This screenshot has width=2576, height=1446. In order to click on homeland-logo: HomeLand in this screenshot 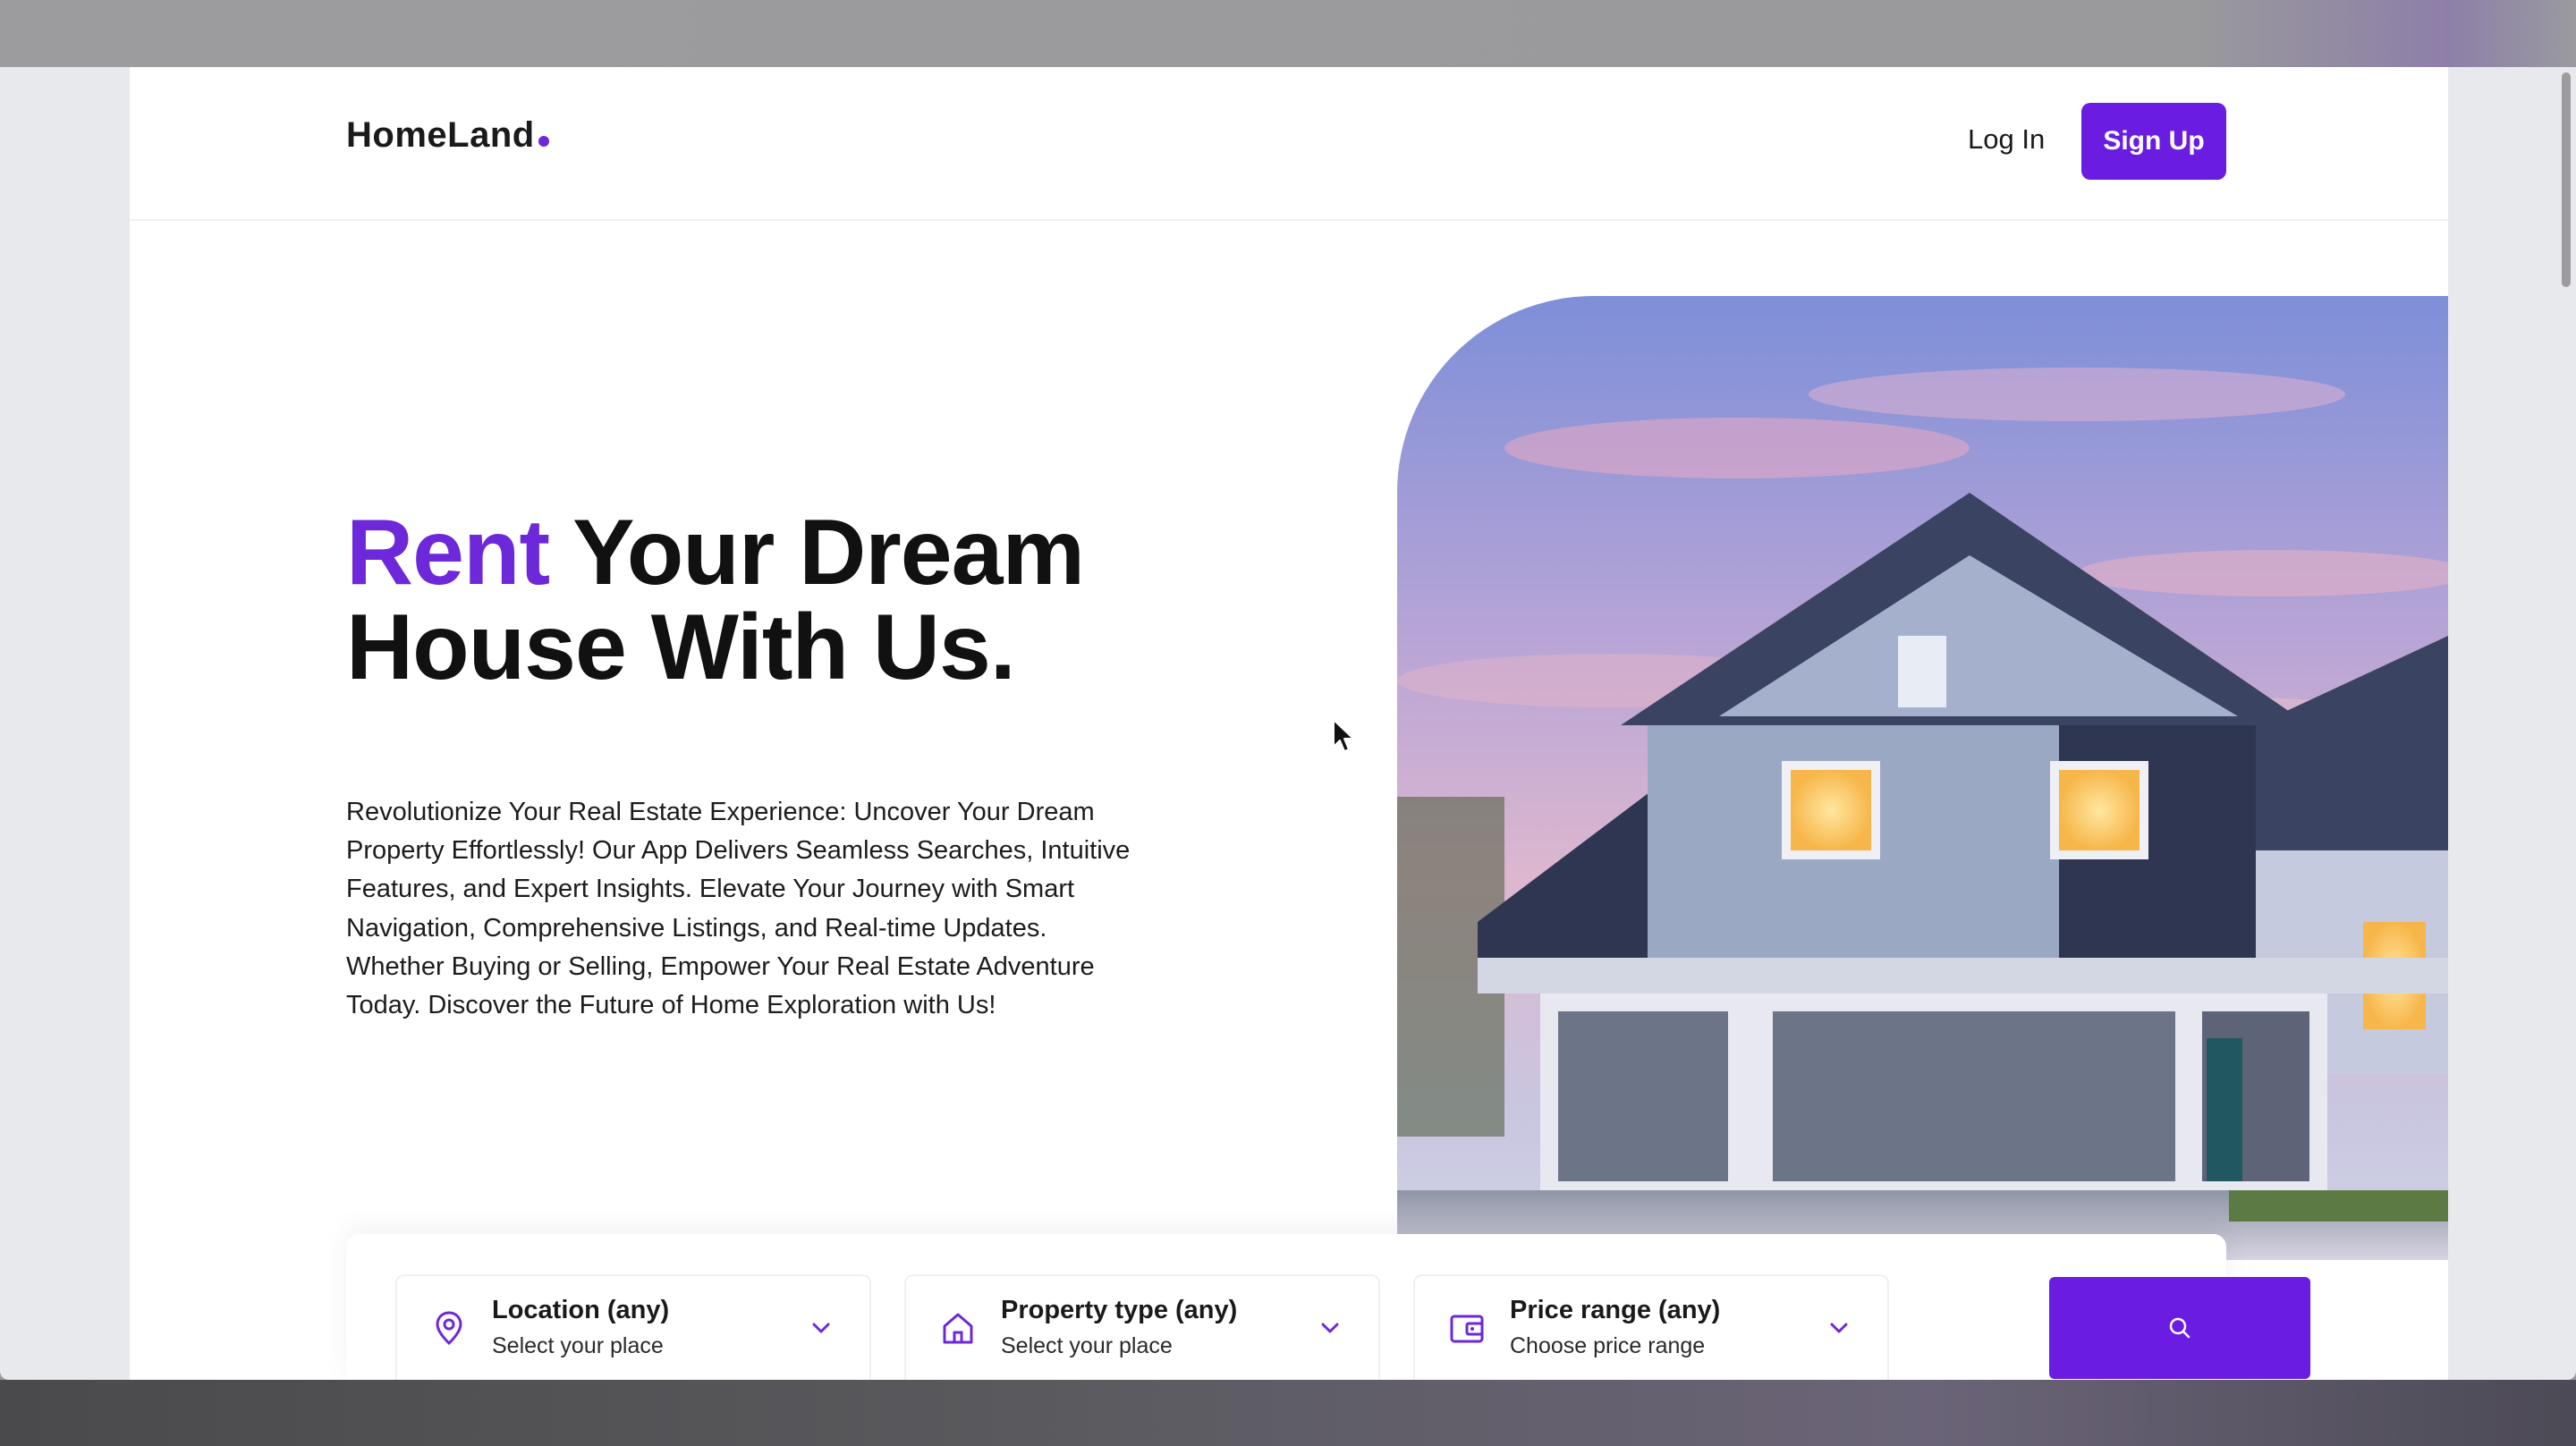, I will do `click(447, 135)`.